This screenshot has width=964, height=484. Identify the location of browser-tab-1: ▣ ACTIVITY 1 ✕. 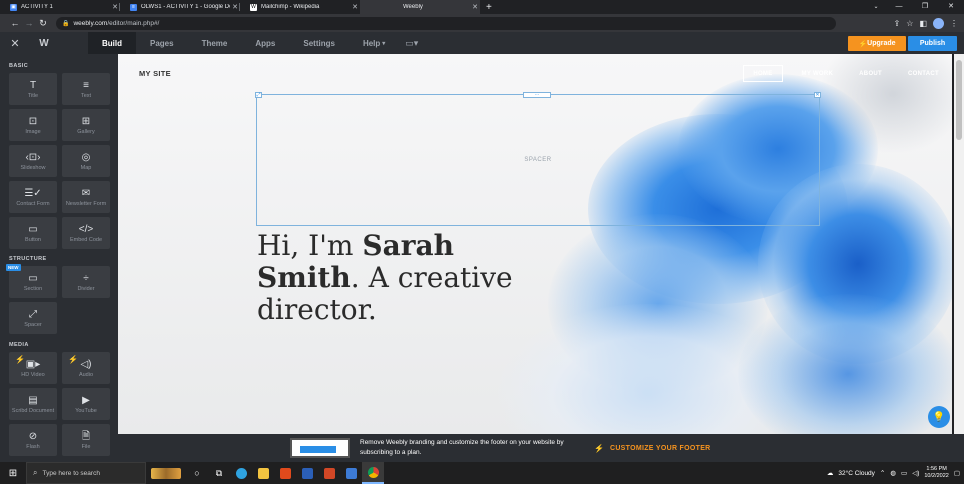
(60, 7).